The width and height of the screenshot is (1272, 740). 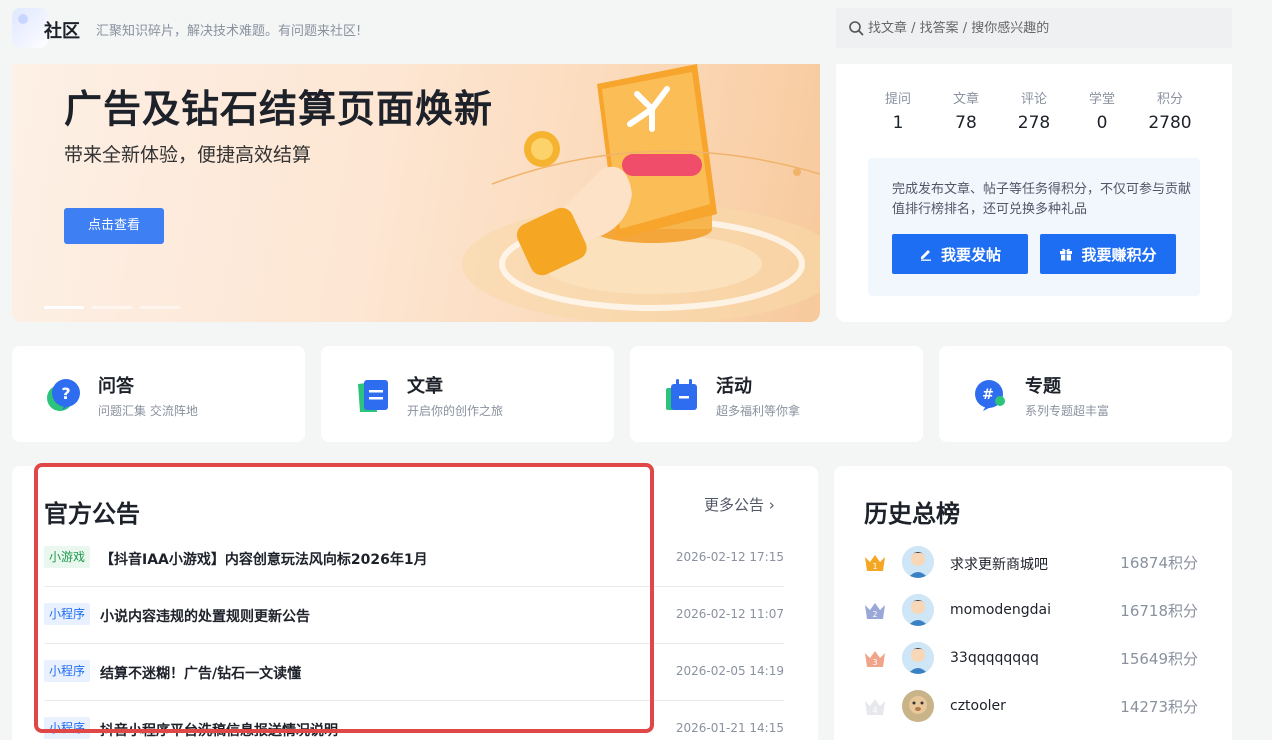 I want to click on ranking-score: 16874积分, so click(x=1159, y=563).